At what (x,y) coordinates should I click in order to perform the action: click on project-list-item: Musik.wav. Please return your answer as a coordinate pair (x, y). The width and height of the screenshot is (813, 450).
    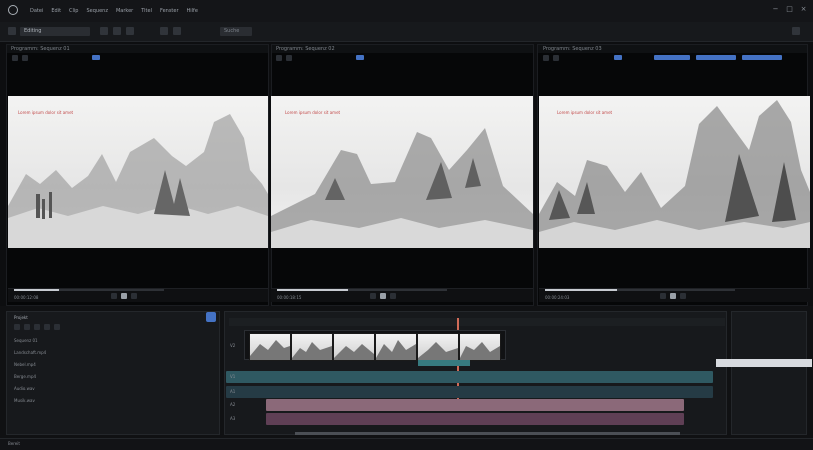
    Looking at the image, I should click on (24, 400).